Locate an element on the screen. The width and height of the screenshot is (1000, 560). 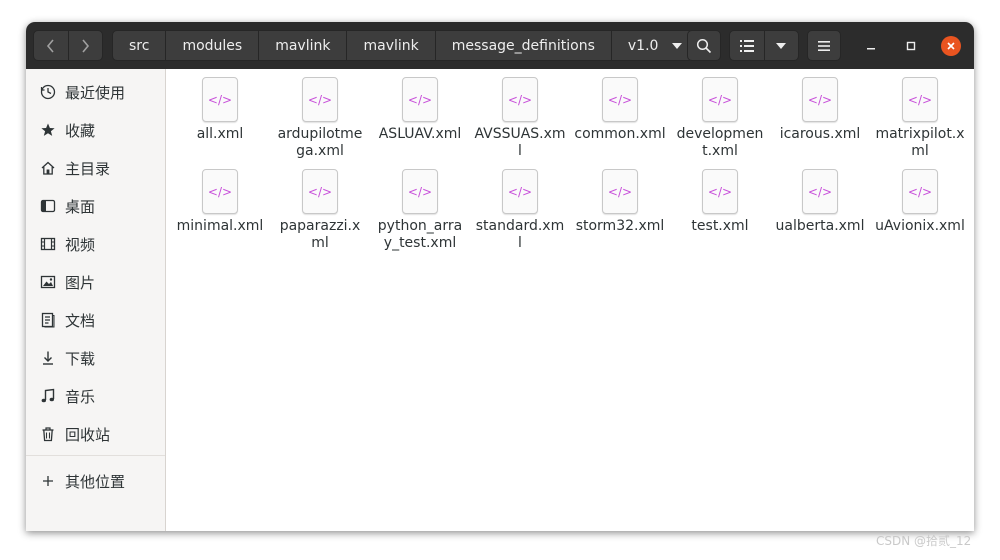
file-item: </> common.xml is located at coordinates (620, 110).